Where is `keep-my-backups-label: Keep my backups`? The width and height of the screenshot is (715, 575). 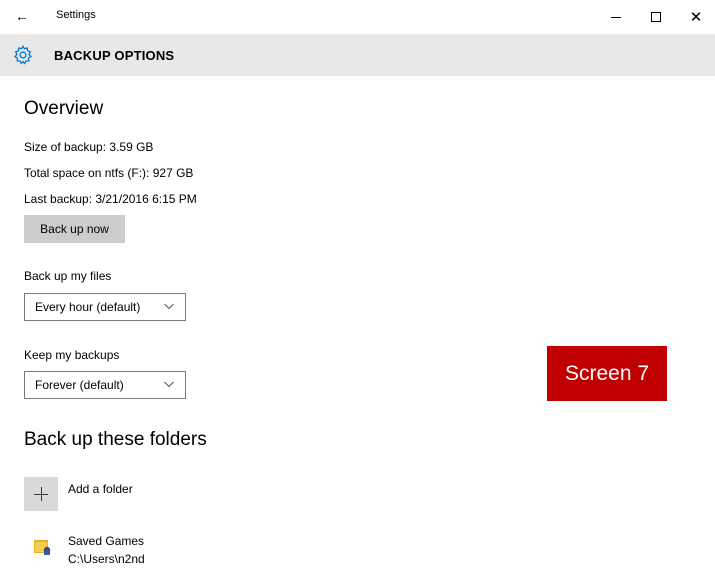 keep-my-backups-label: Keep my backups is located at coordinates (72, 355).